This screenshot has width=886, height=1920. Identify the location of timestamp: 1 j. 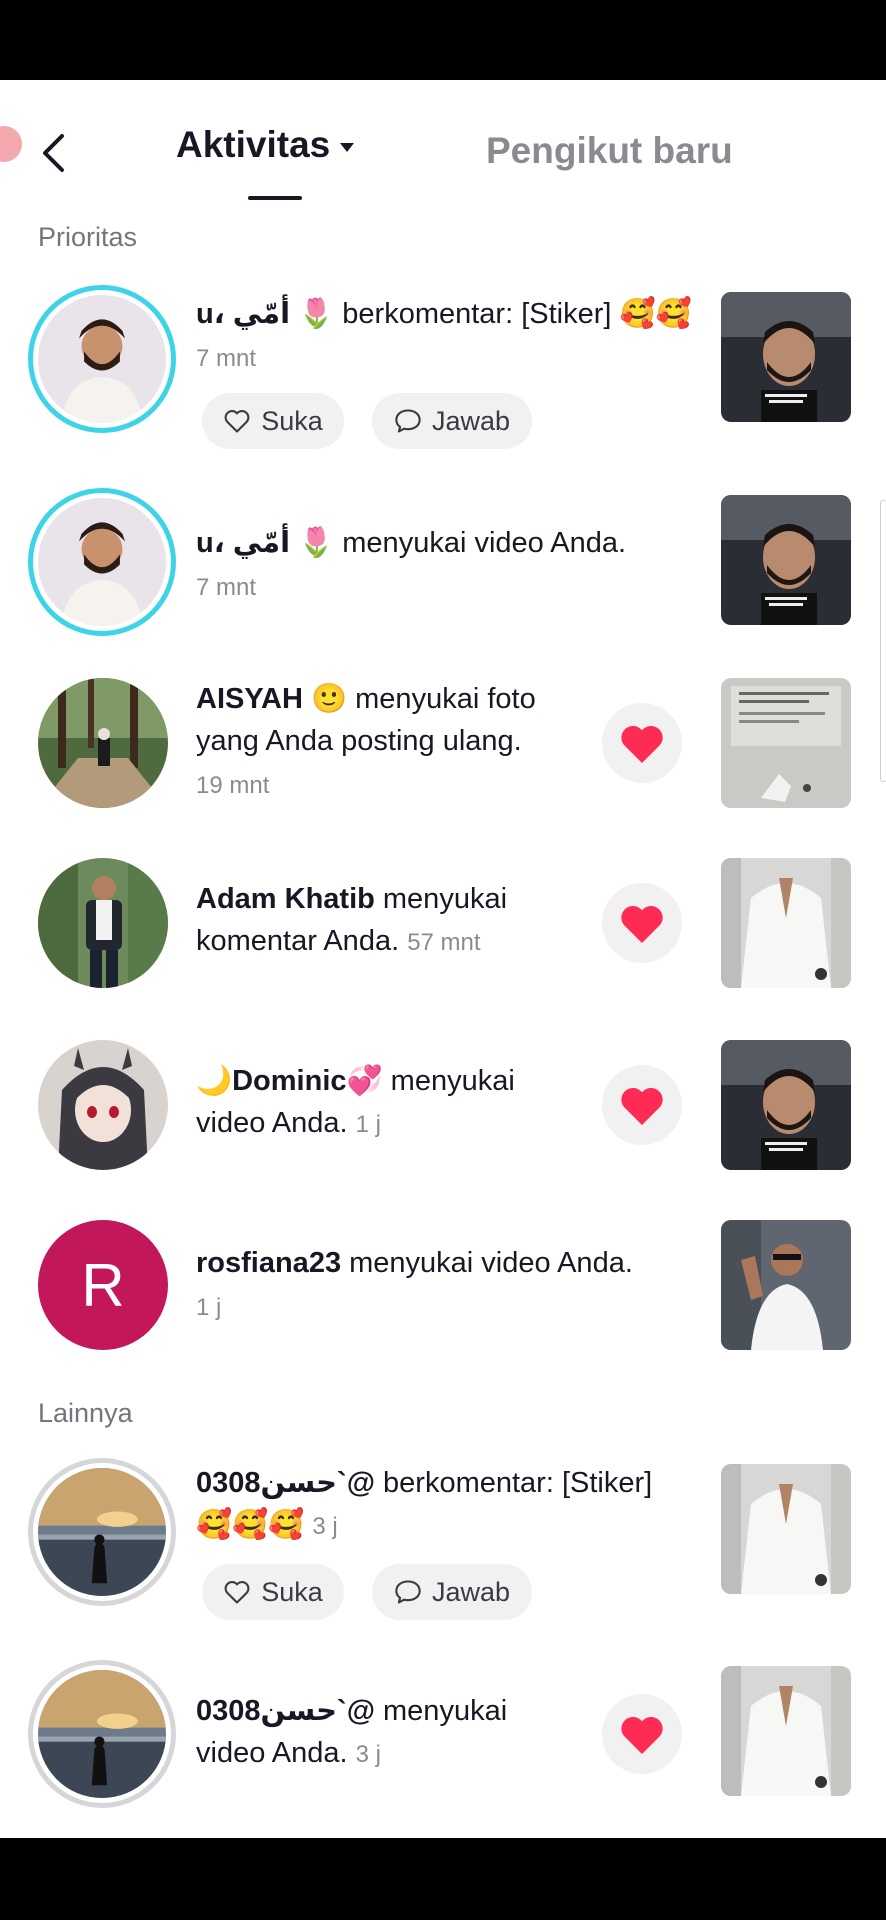
(209, 1307).